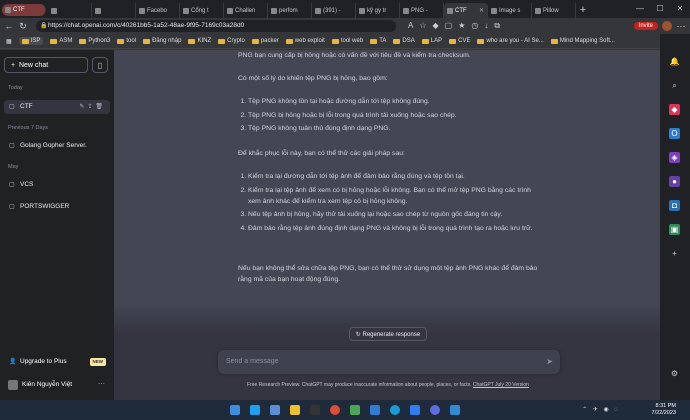  What do you see at coordinates (486, 26) in the screenshot?
I see `downloads-icon: ↓` at bounding box center [486, 26].